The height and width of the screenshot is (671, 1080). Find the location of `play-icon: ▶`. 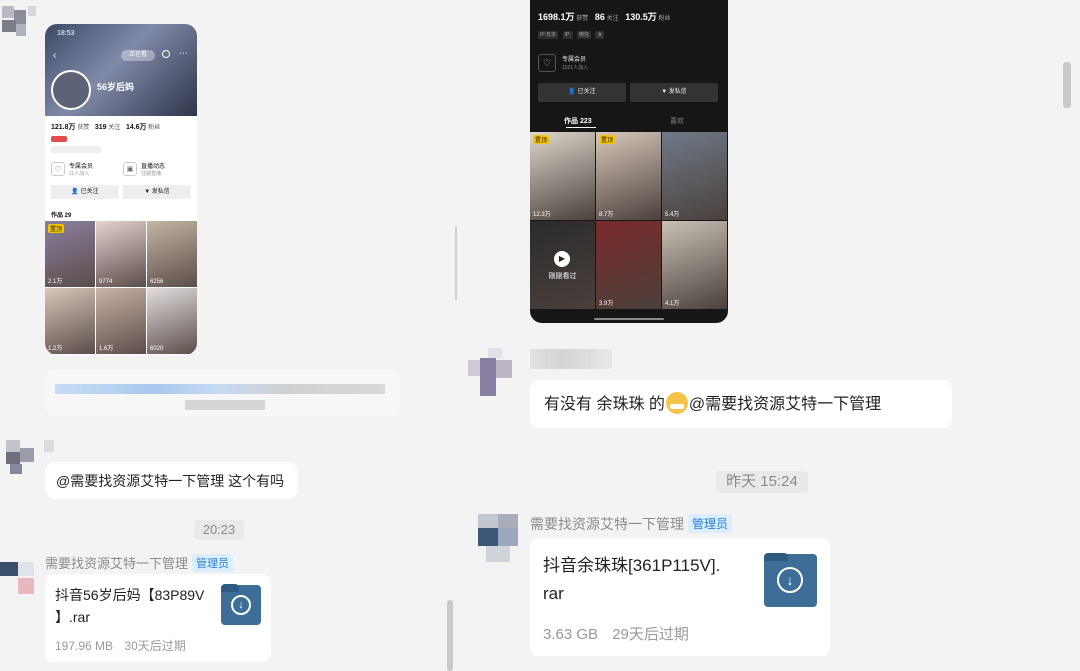

play-icon: ▶ is located at coordinates (562, 259).